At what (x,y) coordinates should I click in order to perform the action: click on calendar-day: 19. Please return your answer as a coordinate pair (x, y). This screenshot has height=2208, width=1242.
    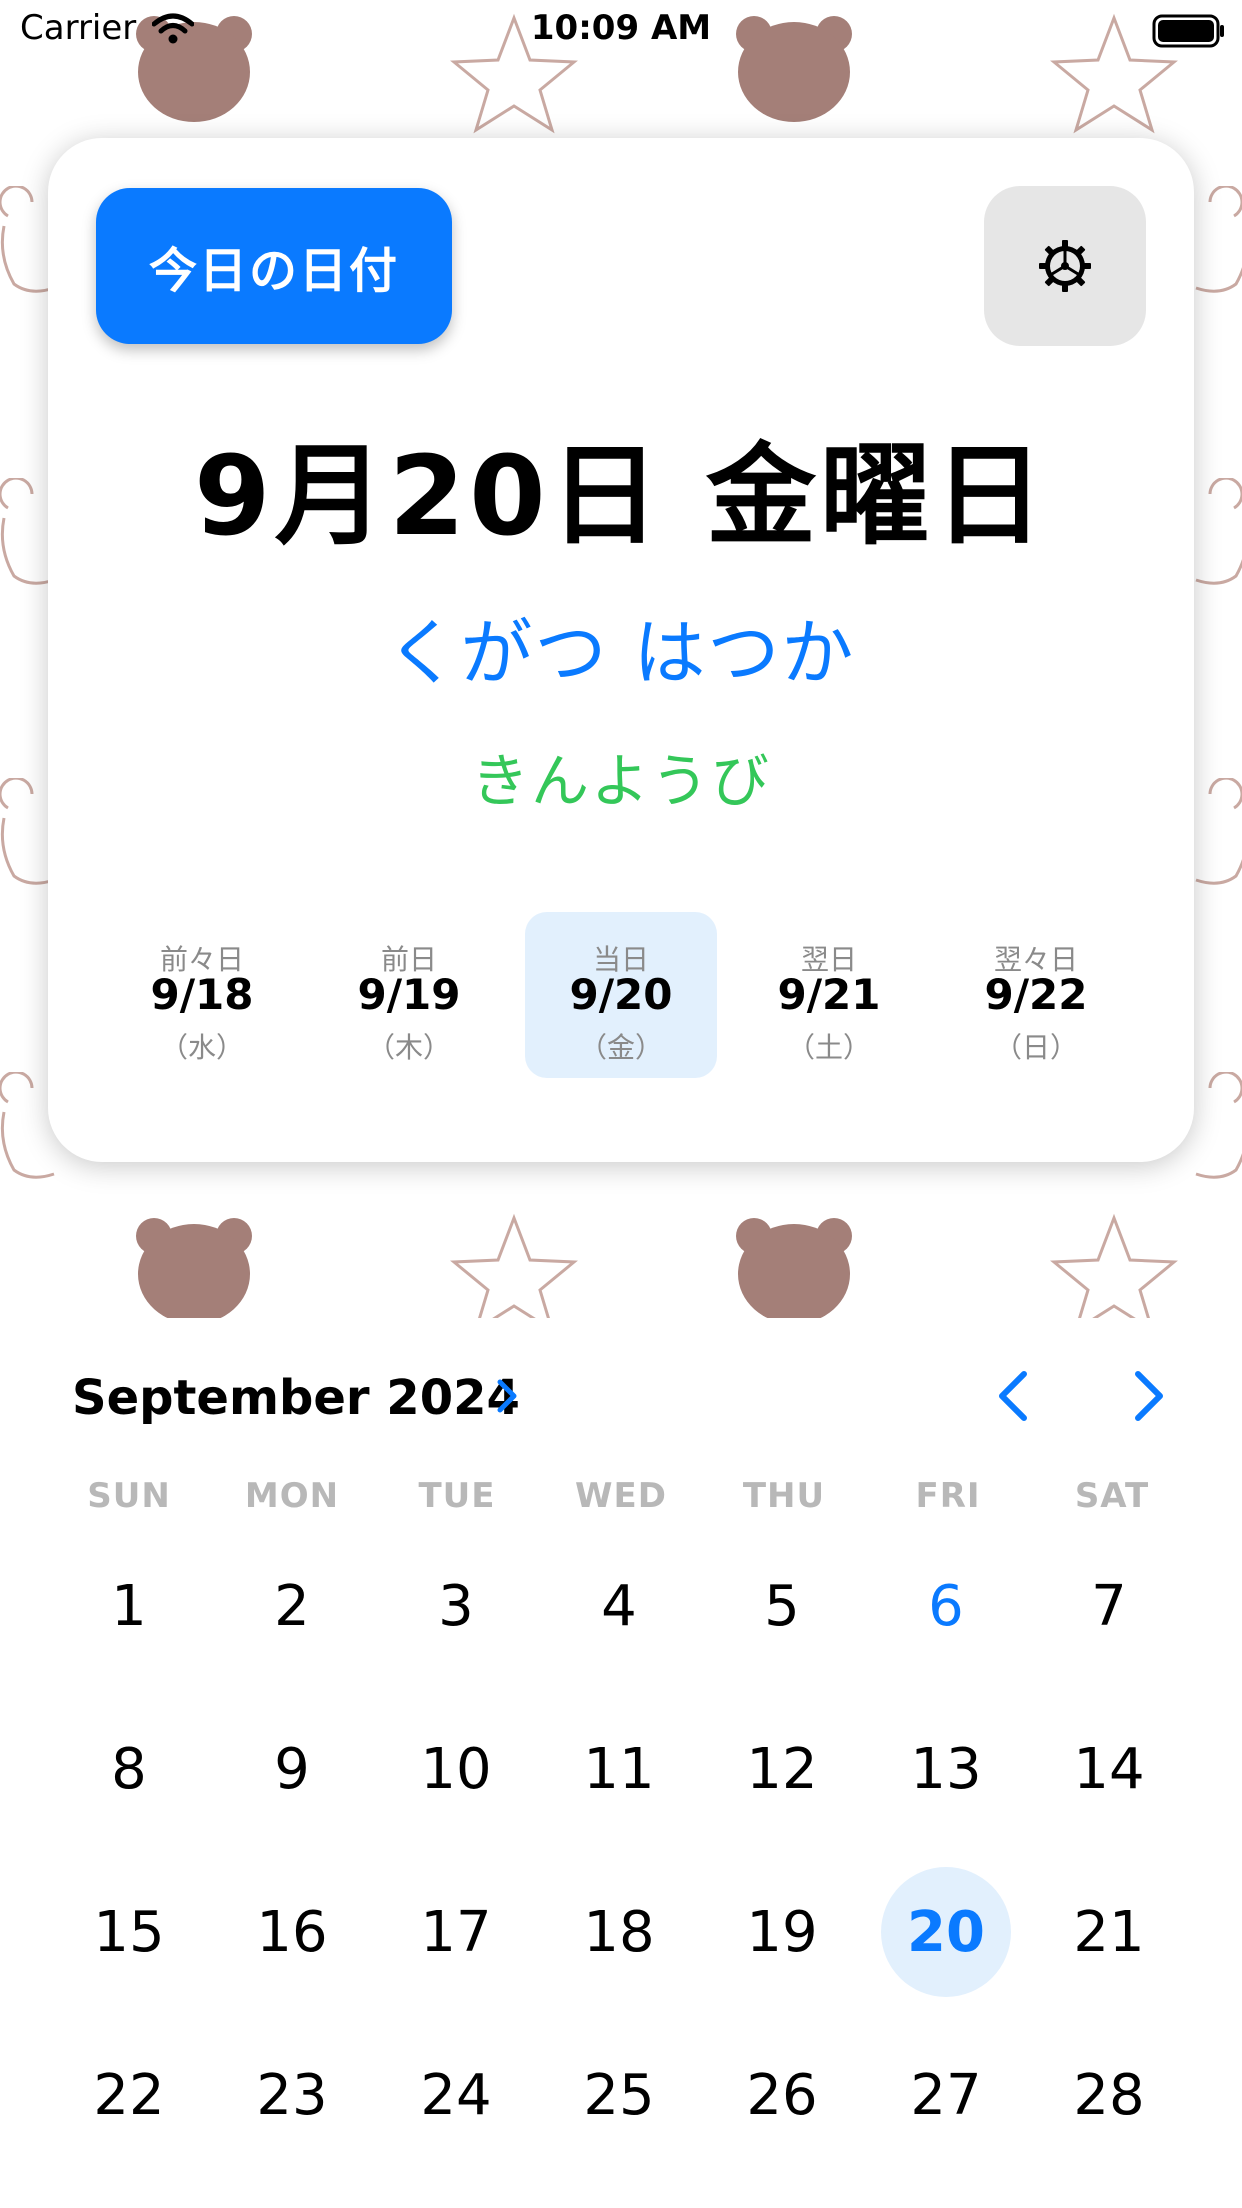
    Looking at the image, I should click on (782, 1932).